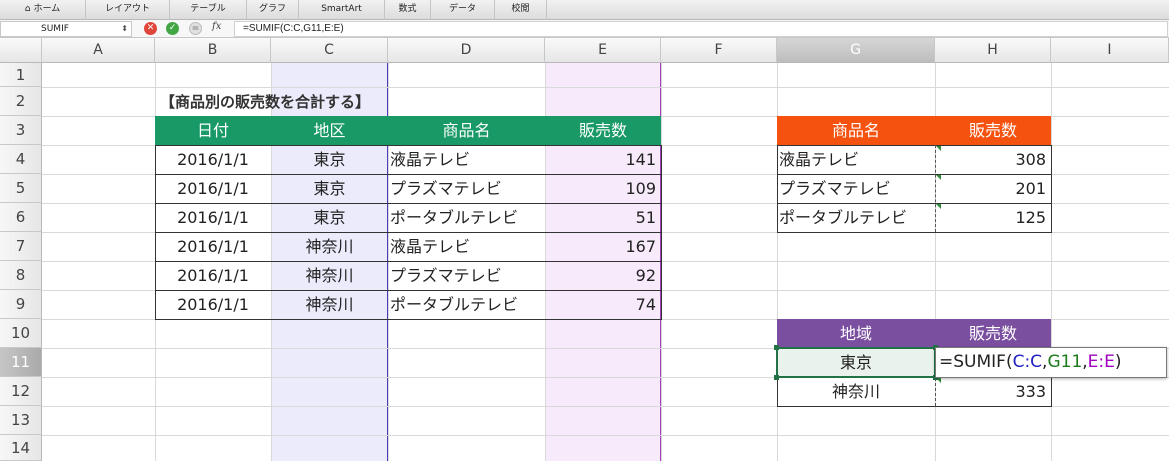 The width and height of the screenshot is (1169, 461). I want to click on header-cell-date: 日付, so click(213, 130).